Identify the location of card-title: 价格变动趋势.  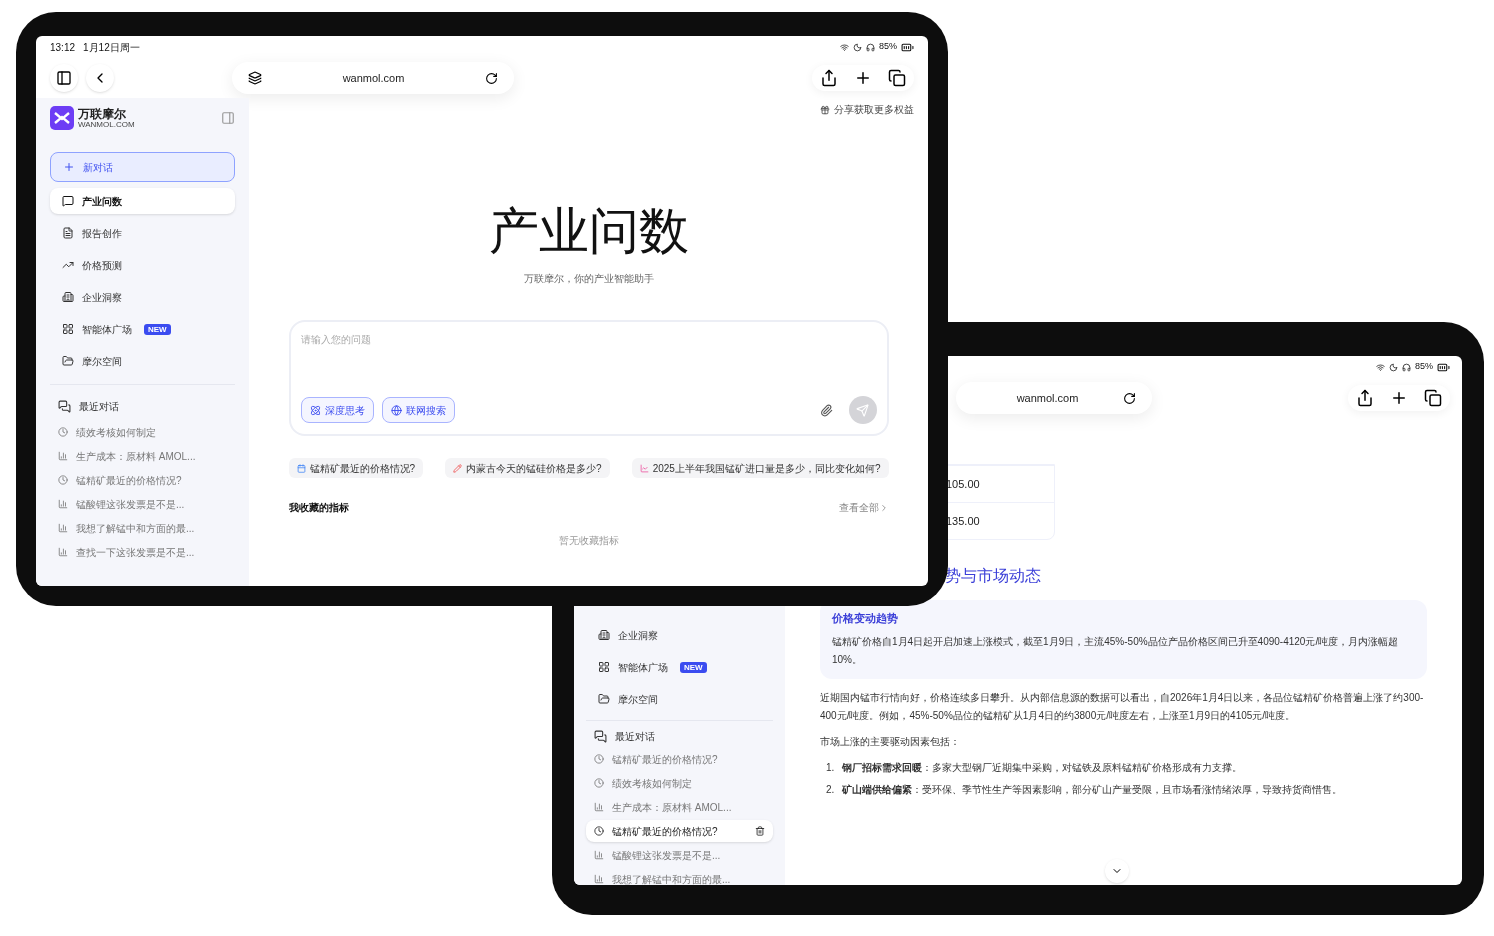
(865, 618).